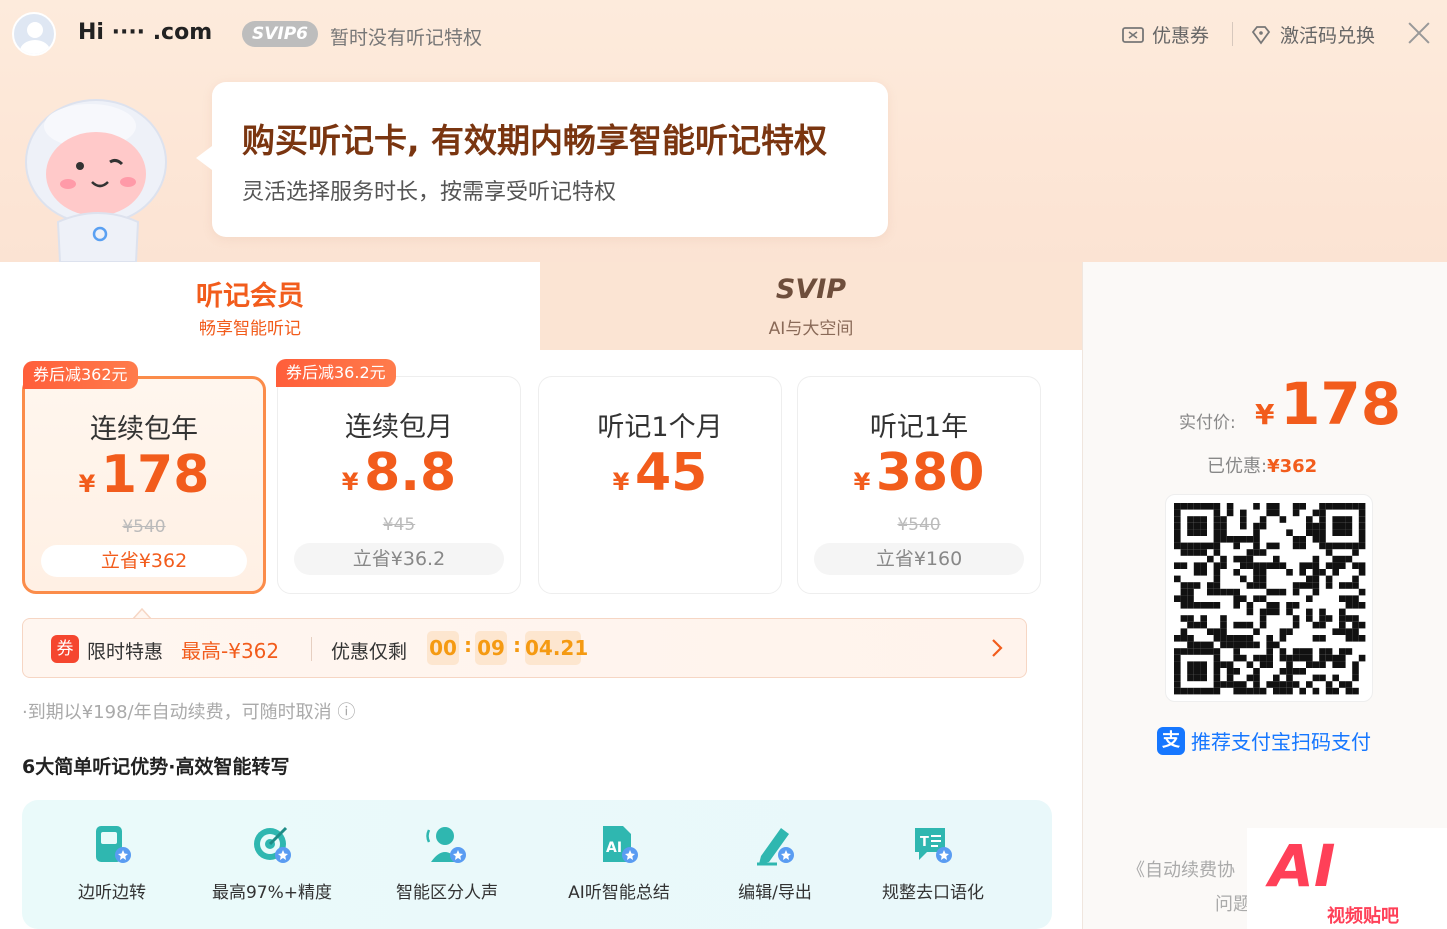 Image resolution: width=1447 pixels, height=929 pixels. Describe the element at coordinates (369, 652) in the screenshot. I see `offer-remaining-label: 优惠仅剩` at that location.